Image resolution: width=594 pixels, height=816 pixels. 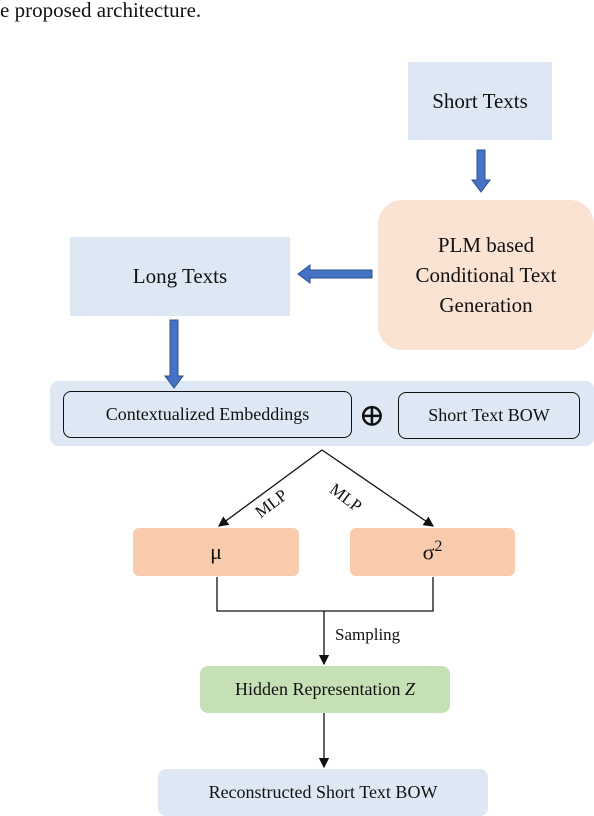 What do you see at coordinates (481, 171) in the screenshot?
I see `arrow-short-to-plm` at bounding box center [481, 171].